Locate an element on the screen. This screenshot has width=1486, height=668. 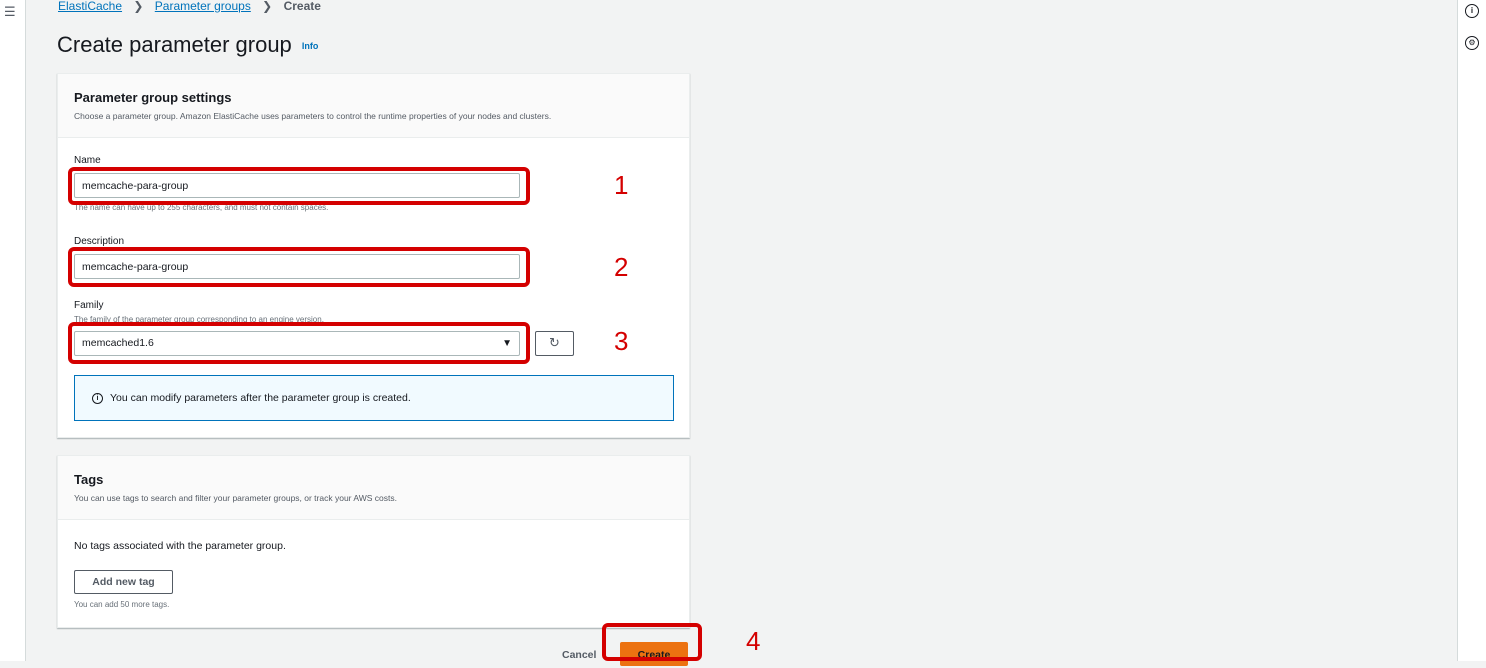
annotation-number-4: 4 is located at coordinates (753, 641).